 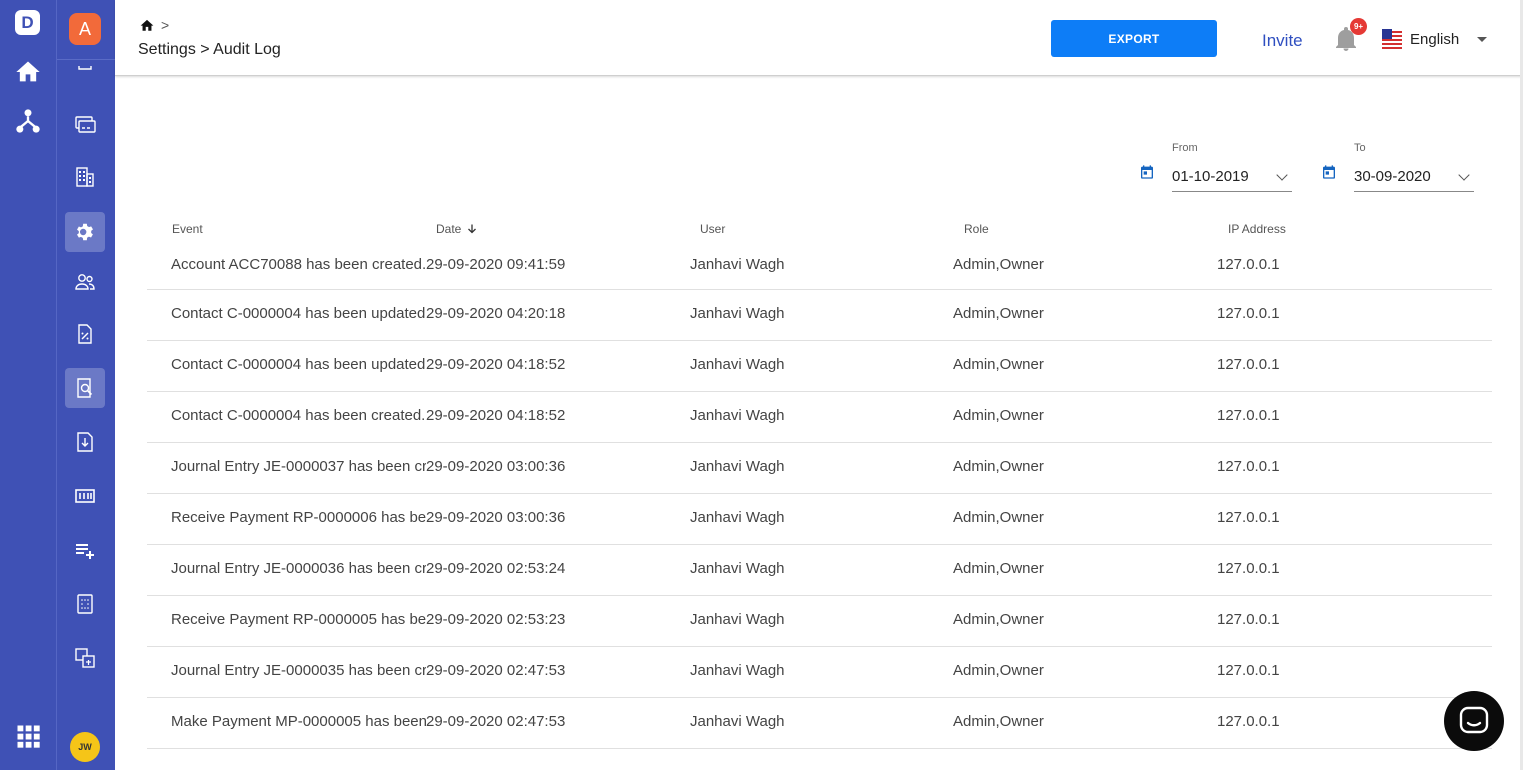 What do you see at coordinates (496, 313) in the screenshot?
I see `date-cell: 29-09-2020 04:20:18` at bounding box center [496, 313].